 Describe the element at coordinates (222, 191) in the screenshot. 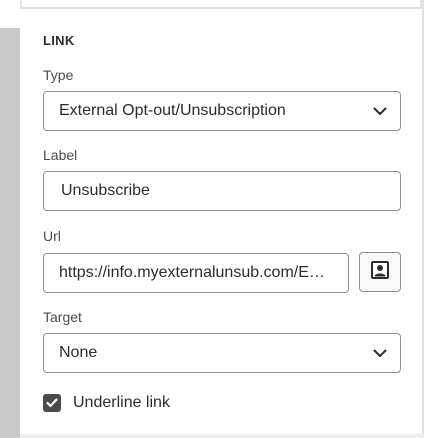

I see `label-input: Unsubscribe` at that location.